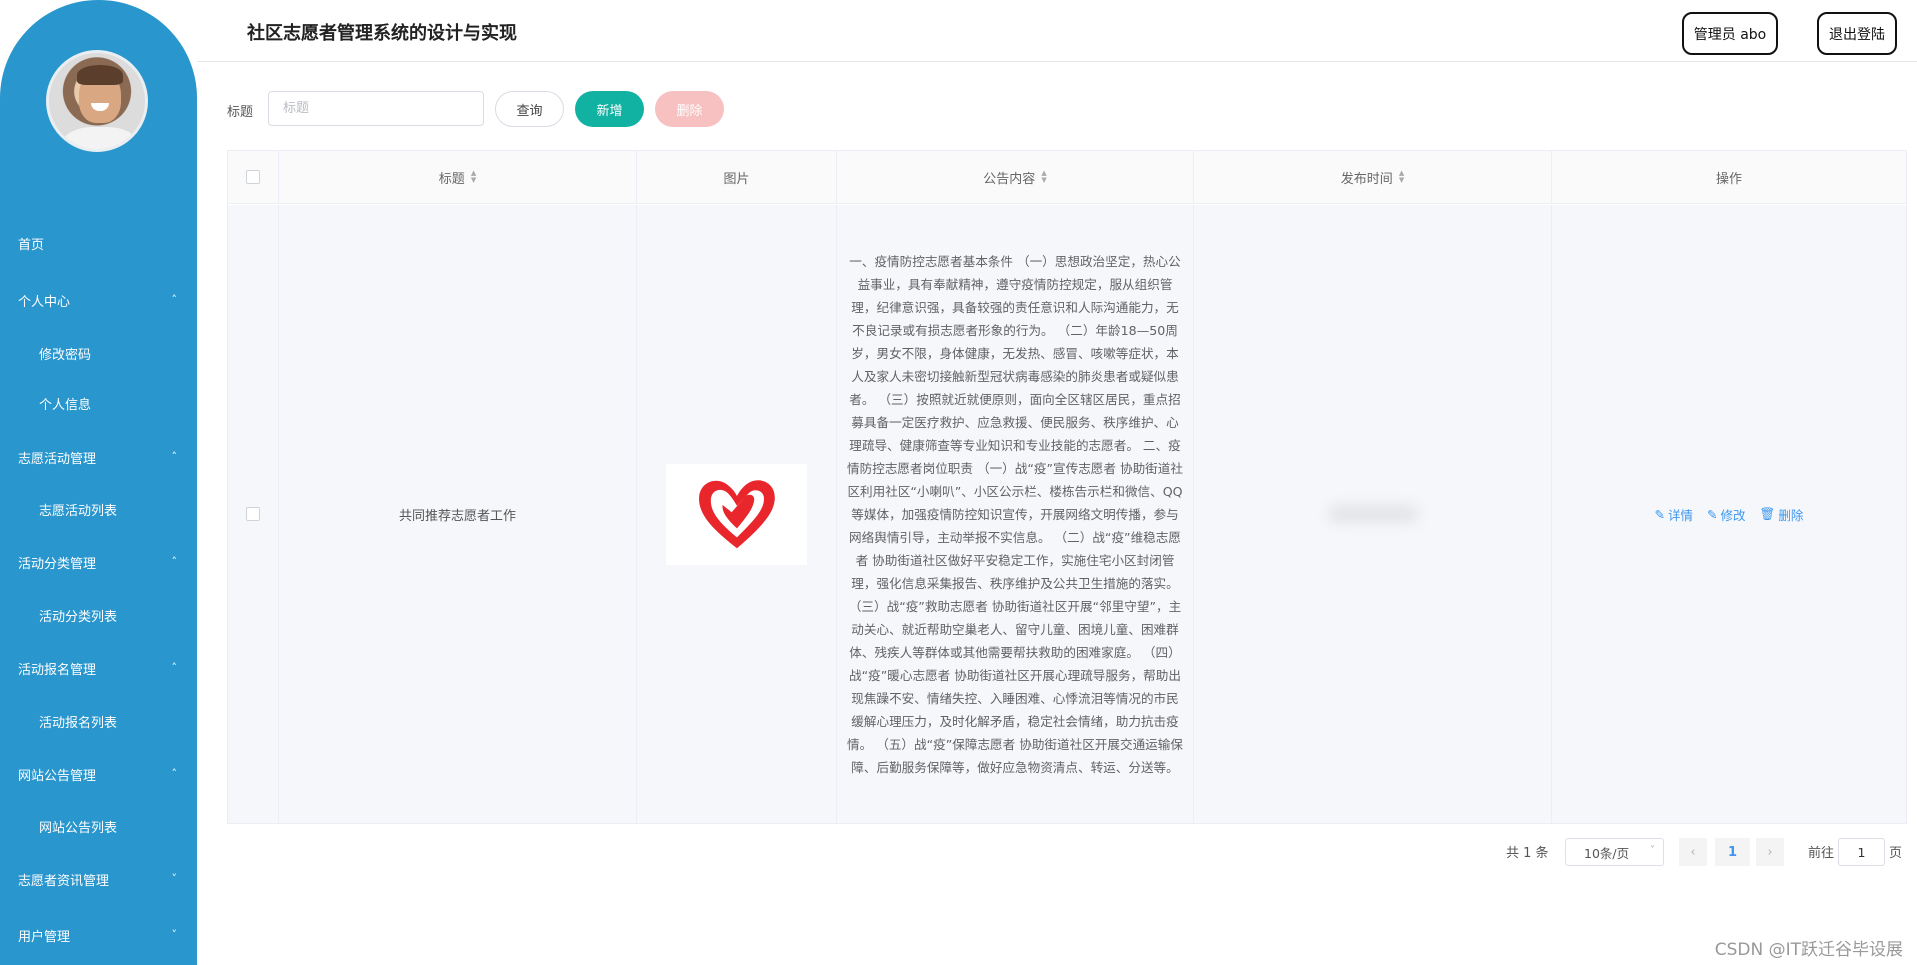 The height and width of the screenshot is (965, 1917). Describe the element at coordinates (57, 459) in the screenshot. I see `sidebar-item-label: 志愿活动管理` at that location.